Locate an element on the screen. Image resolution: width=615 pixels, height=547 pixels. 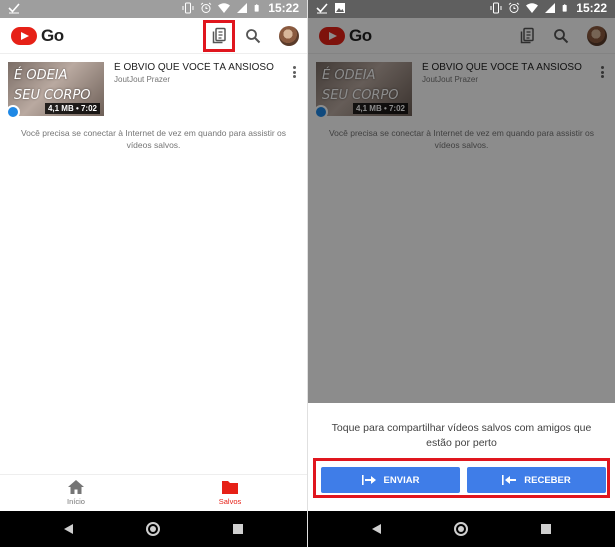
play-logo-icon is located at coordinates (24, 36).